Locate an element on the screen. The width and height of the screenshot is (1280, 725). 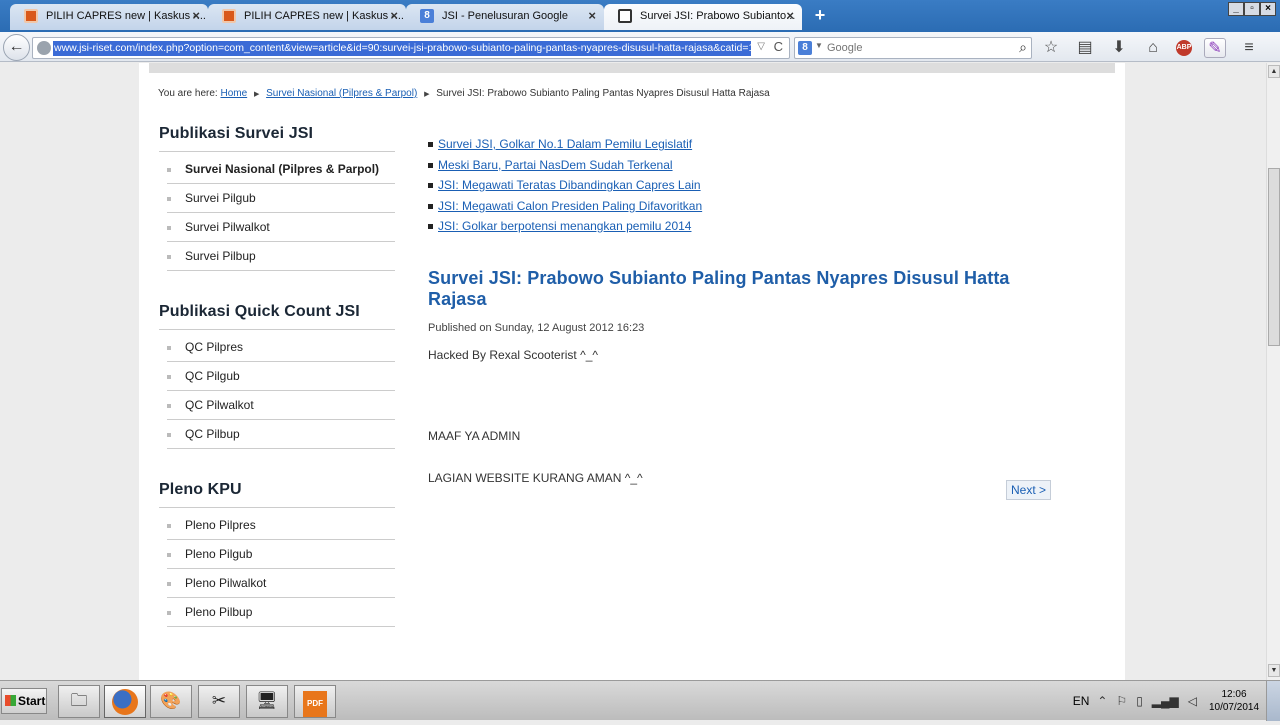
window-controls: _ ▫ × is located at coordinates (1252, 9).